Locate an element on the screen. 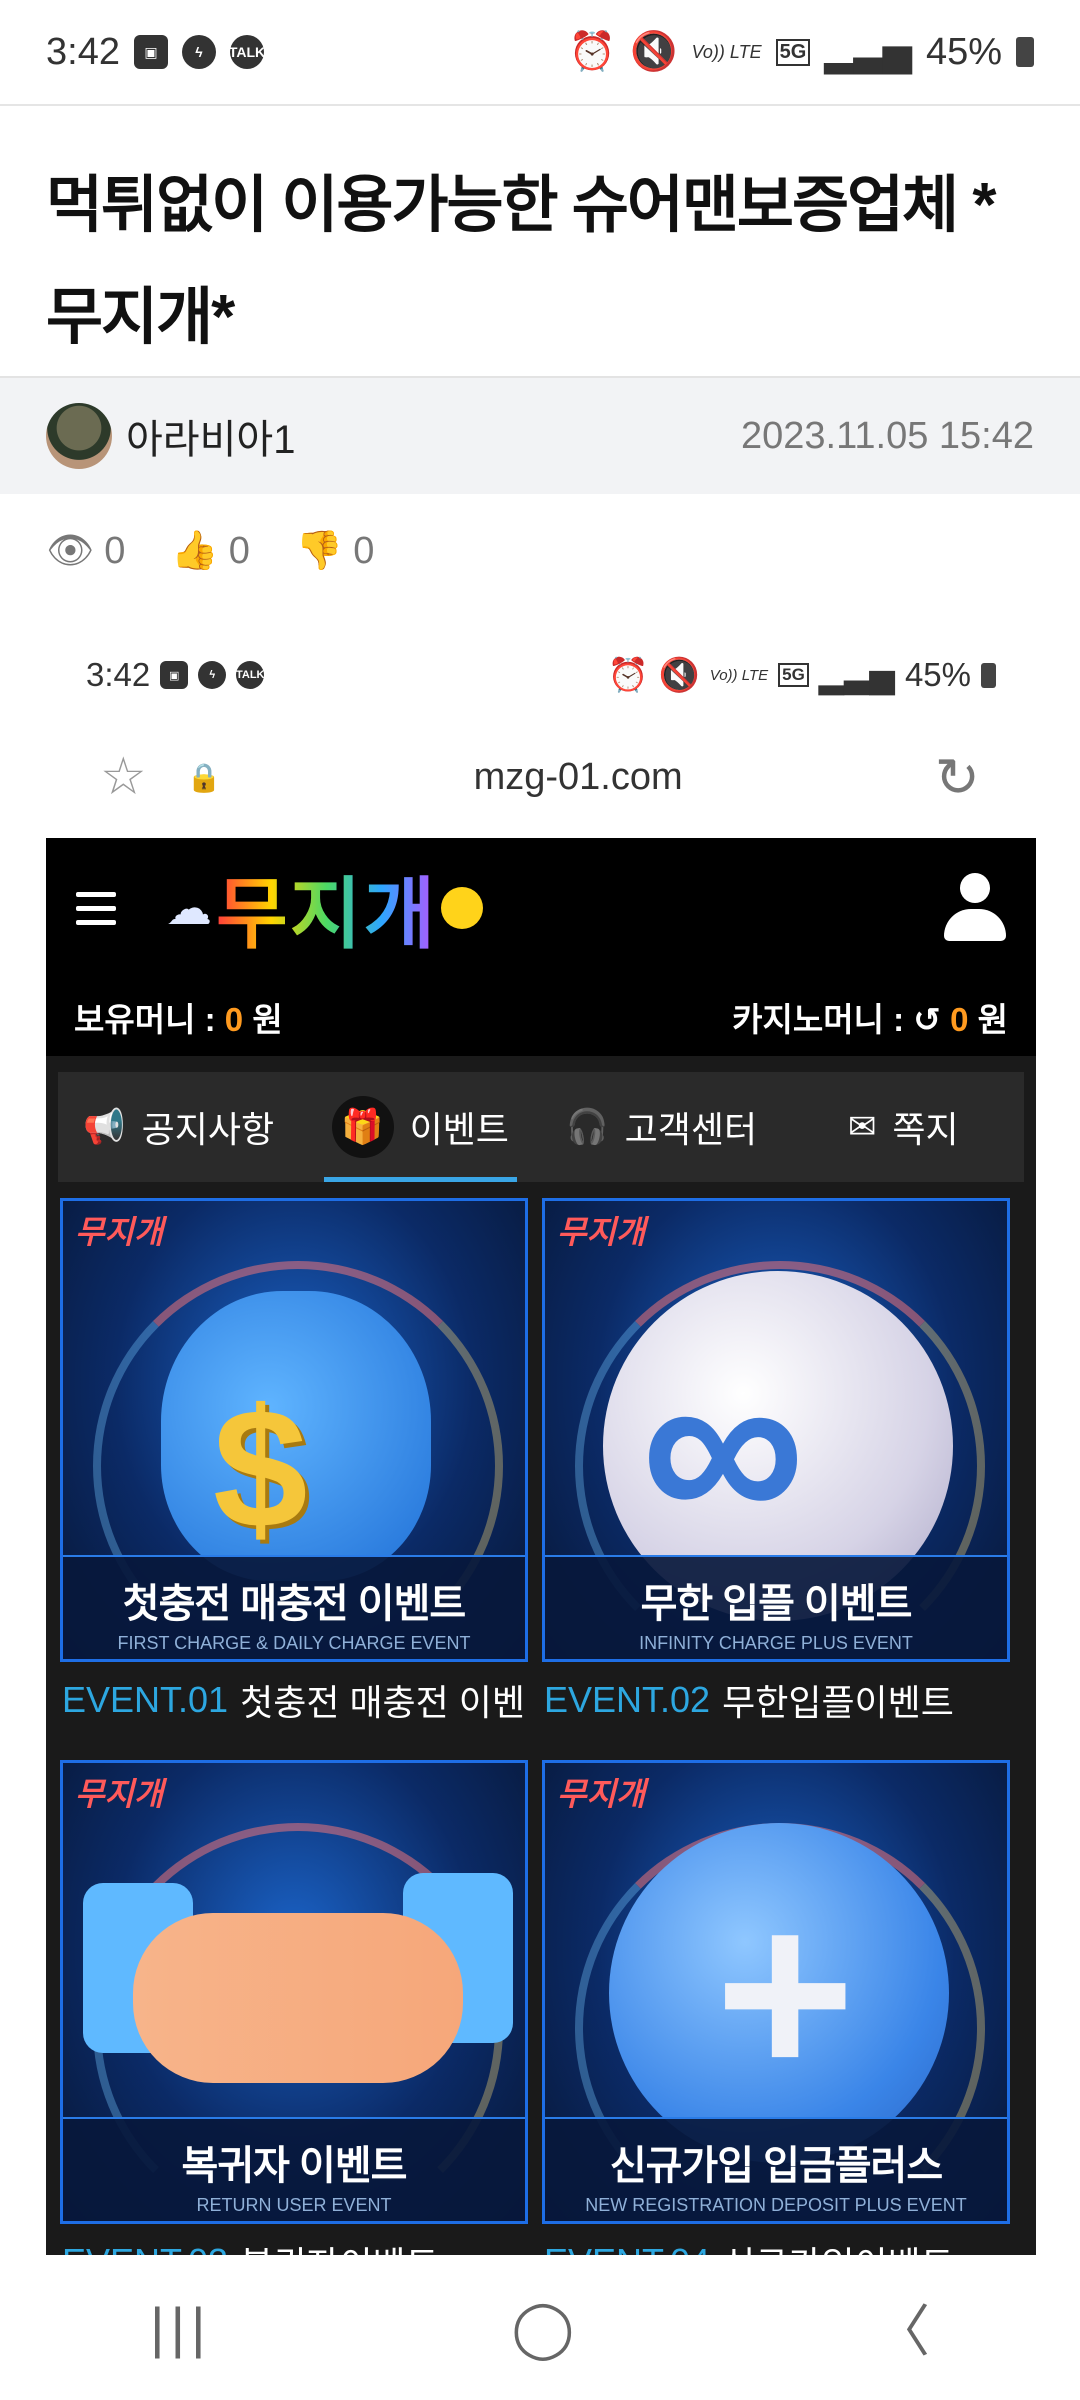  dislike-button: 👎 0 is located at coordinates (335, 551).